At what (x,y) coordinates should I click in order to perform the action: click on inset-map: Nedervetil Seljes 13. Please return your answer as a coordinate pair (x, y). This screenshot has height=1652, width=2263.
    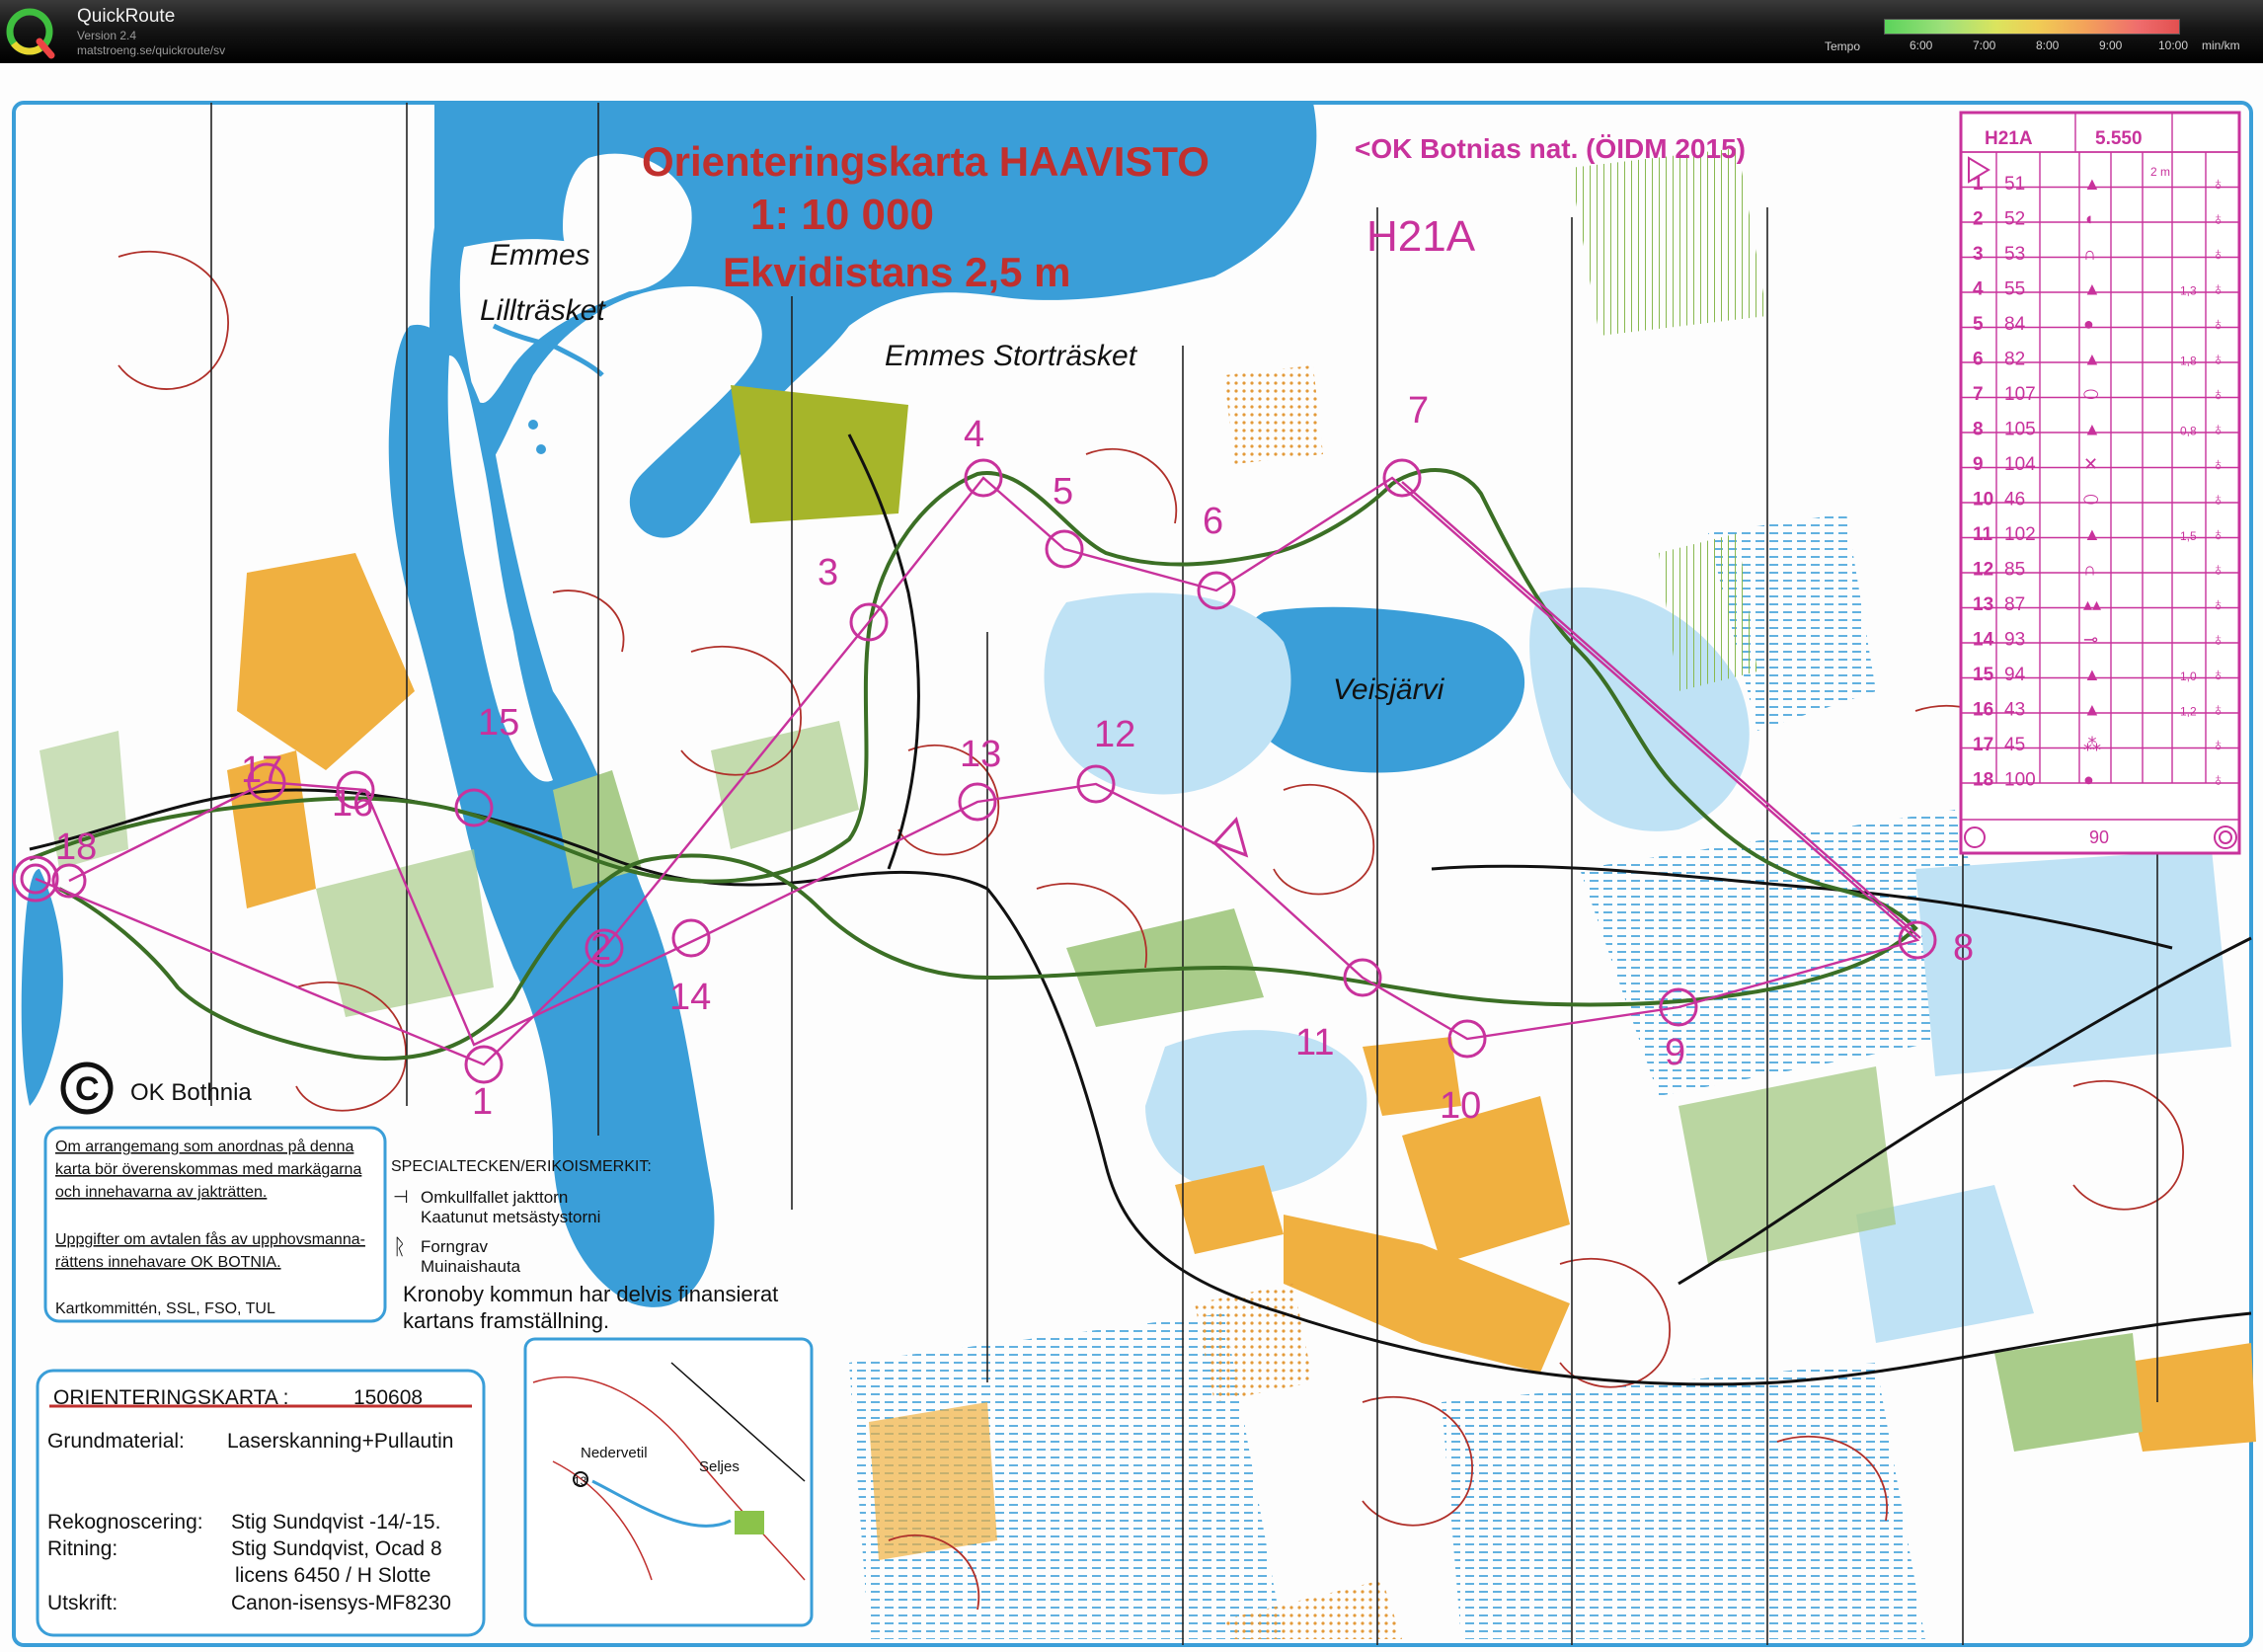
    Looking at the image, I should click on (668, 1482).